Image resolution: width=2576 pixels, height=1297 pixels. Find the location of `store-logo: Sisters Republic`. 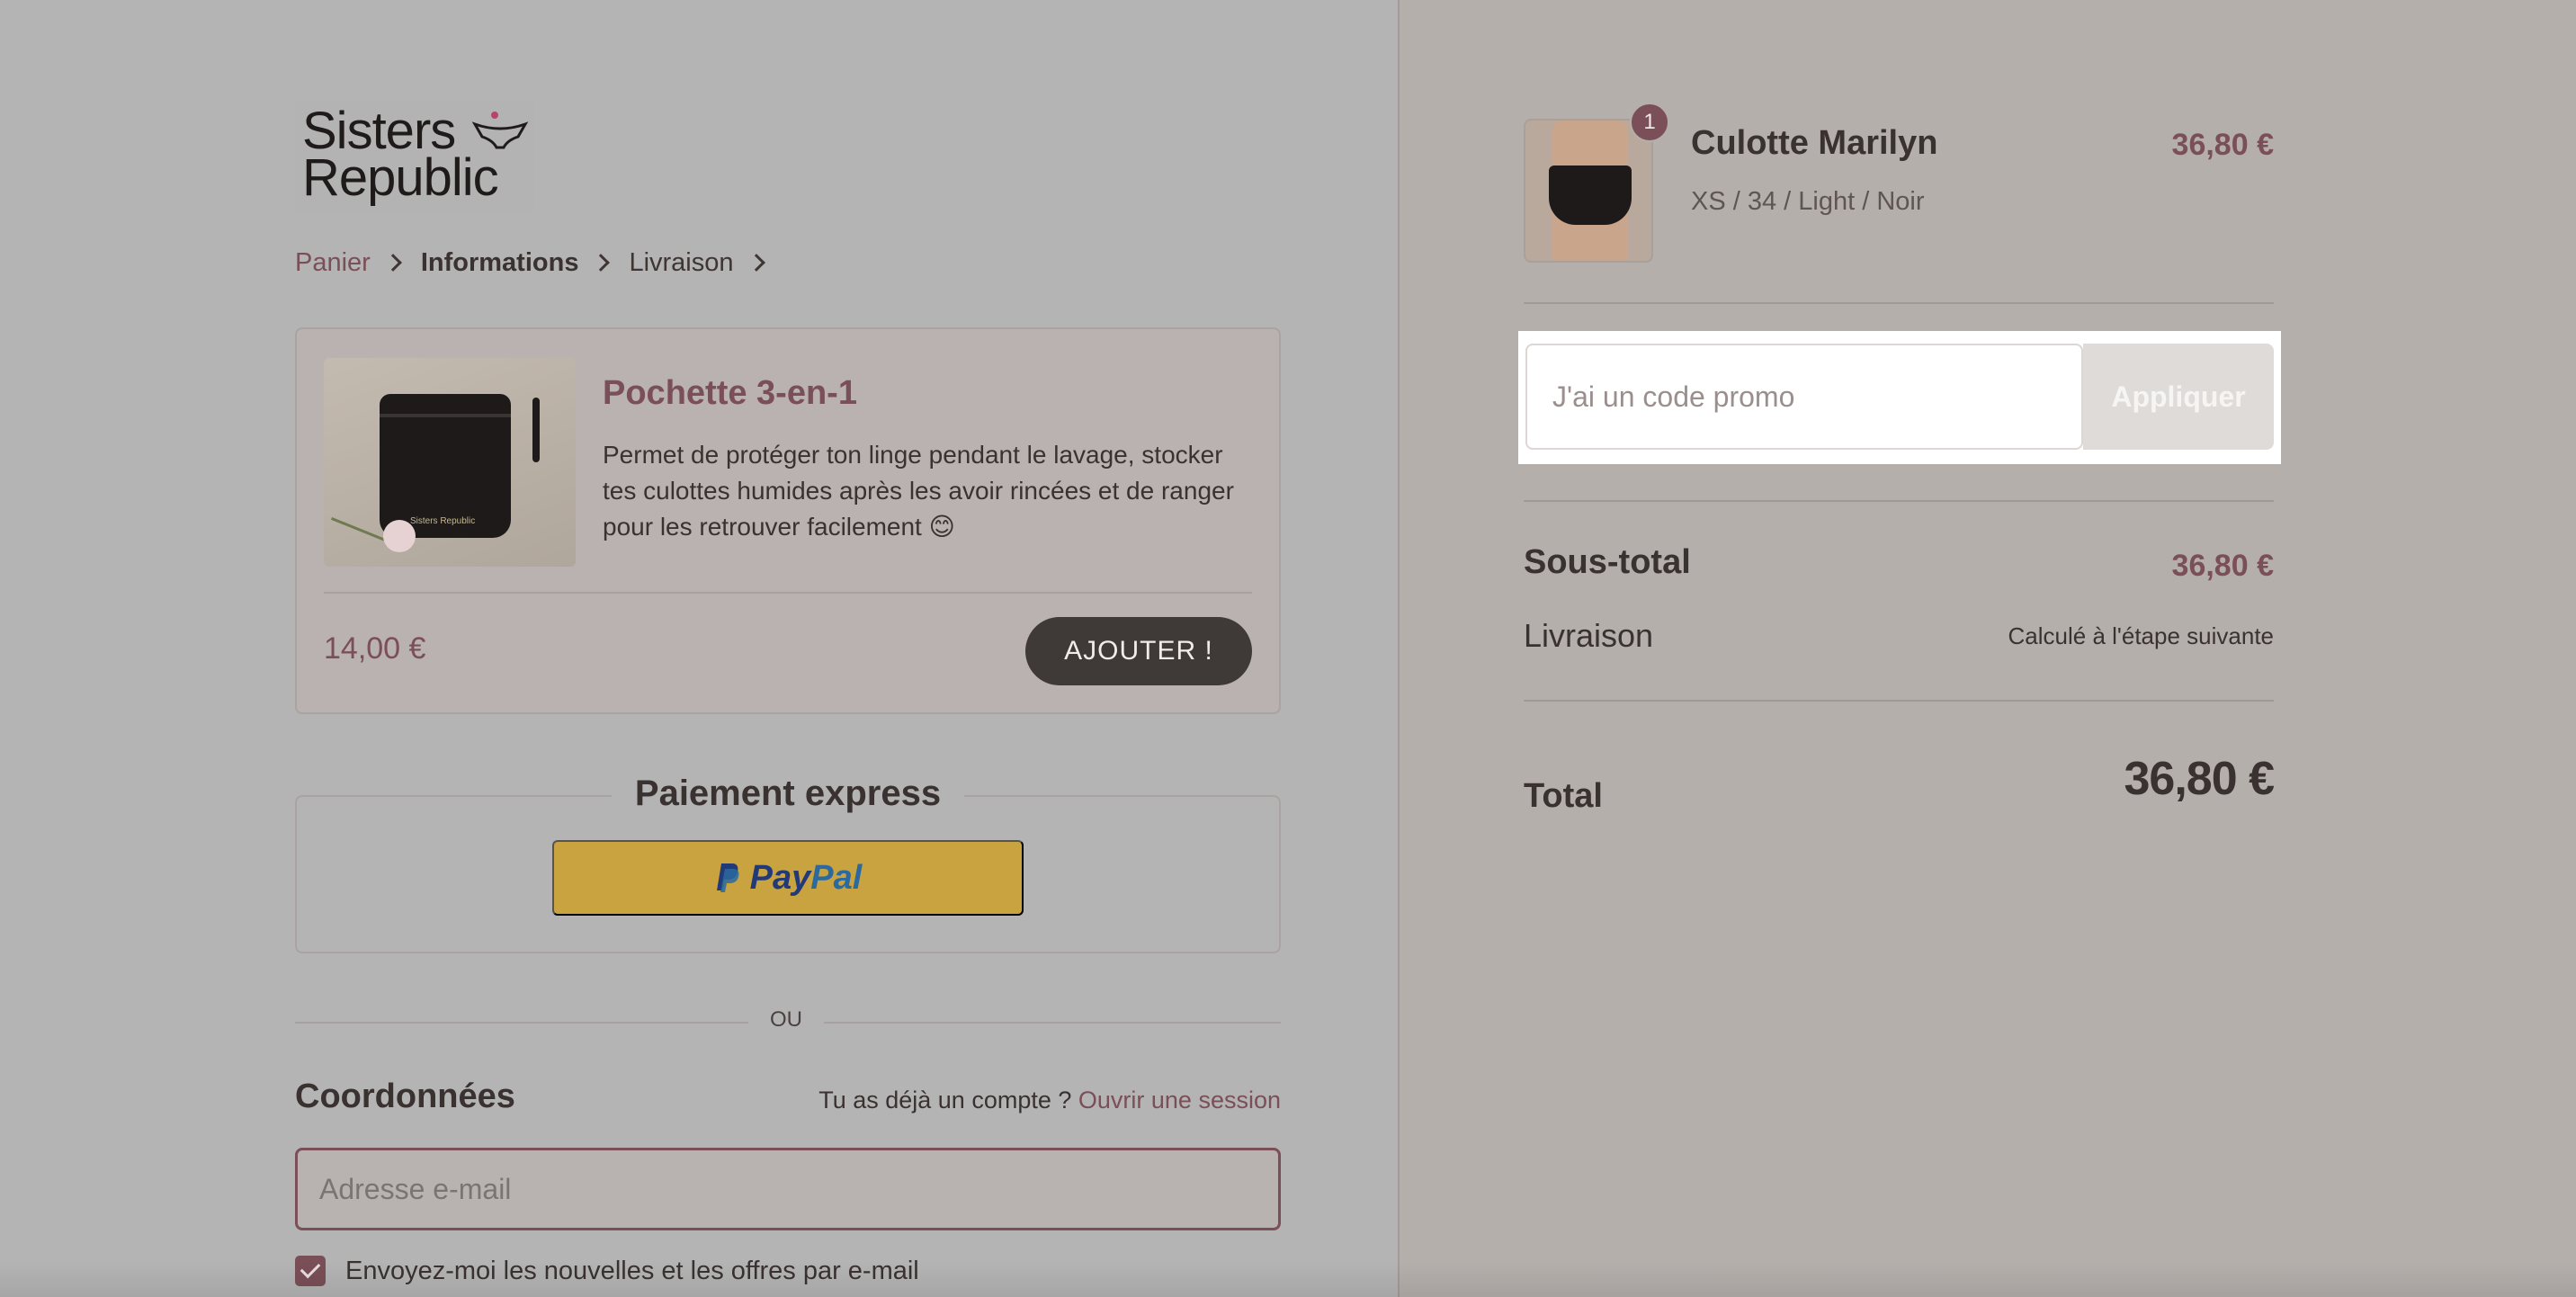

store-logo: Sisters Republic is located at coordinates (414, 156).